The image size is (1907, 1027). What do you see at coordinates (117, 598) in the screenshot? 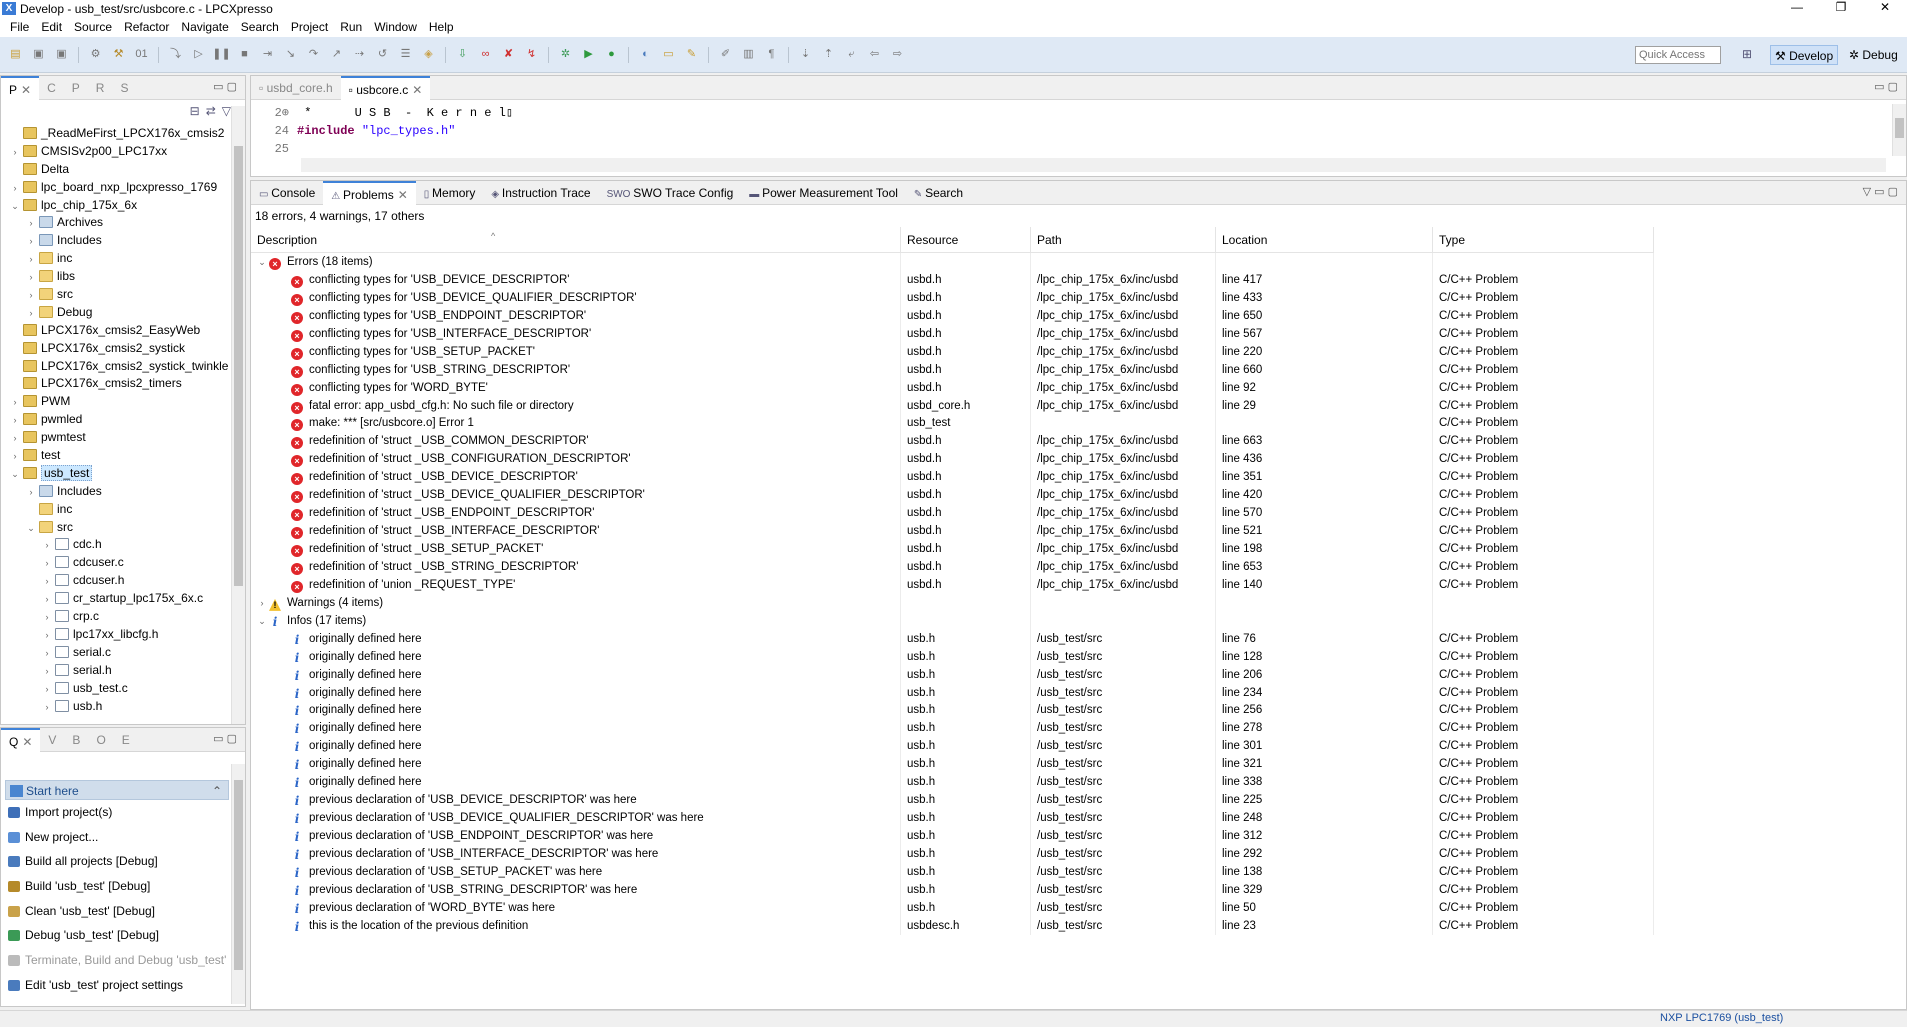
I see `tree-item: › cr_startup_lpc175x_6x.c` at bounding box center [117, 598].